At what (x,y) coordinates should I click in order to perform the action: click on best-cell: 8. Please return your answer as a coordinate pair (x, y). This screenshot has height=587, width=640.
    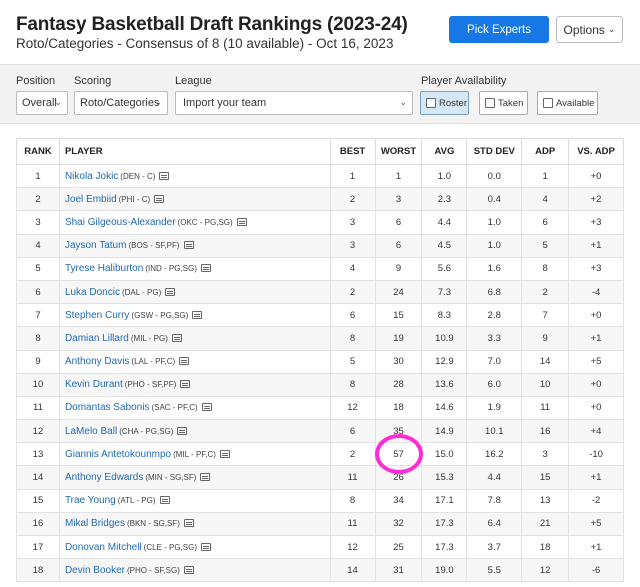
    Looking at the image, I should click on (352, 384).